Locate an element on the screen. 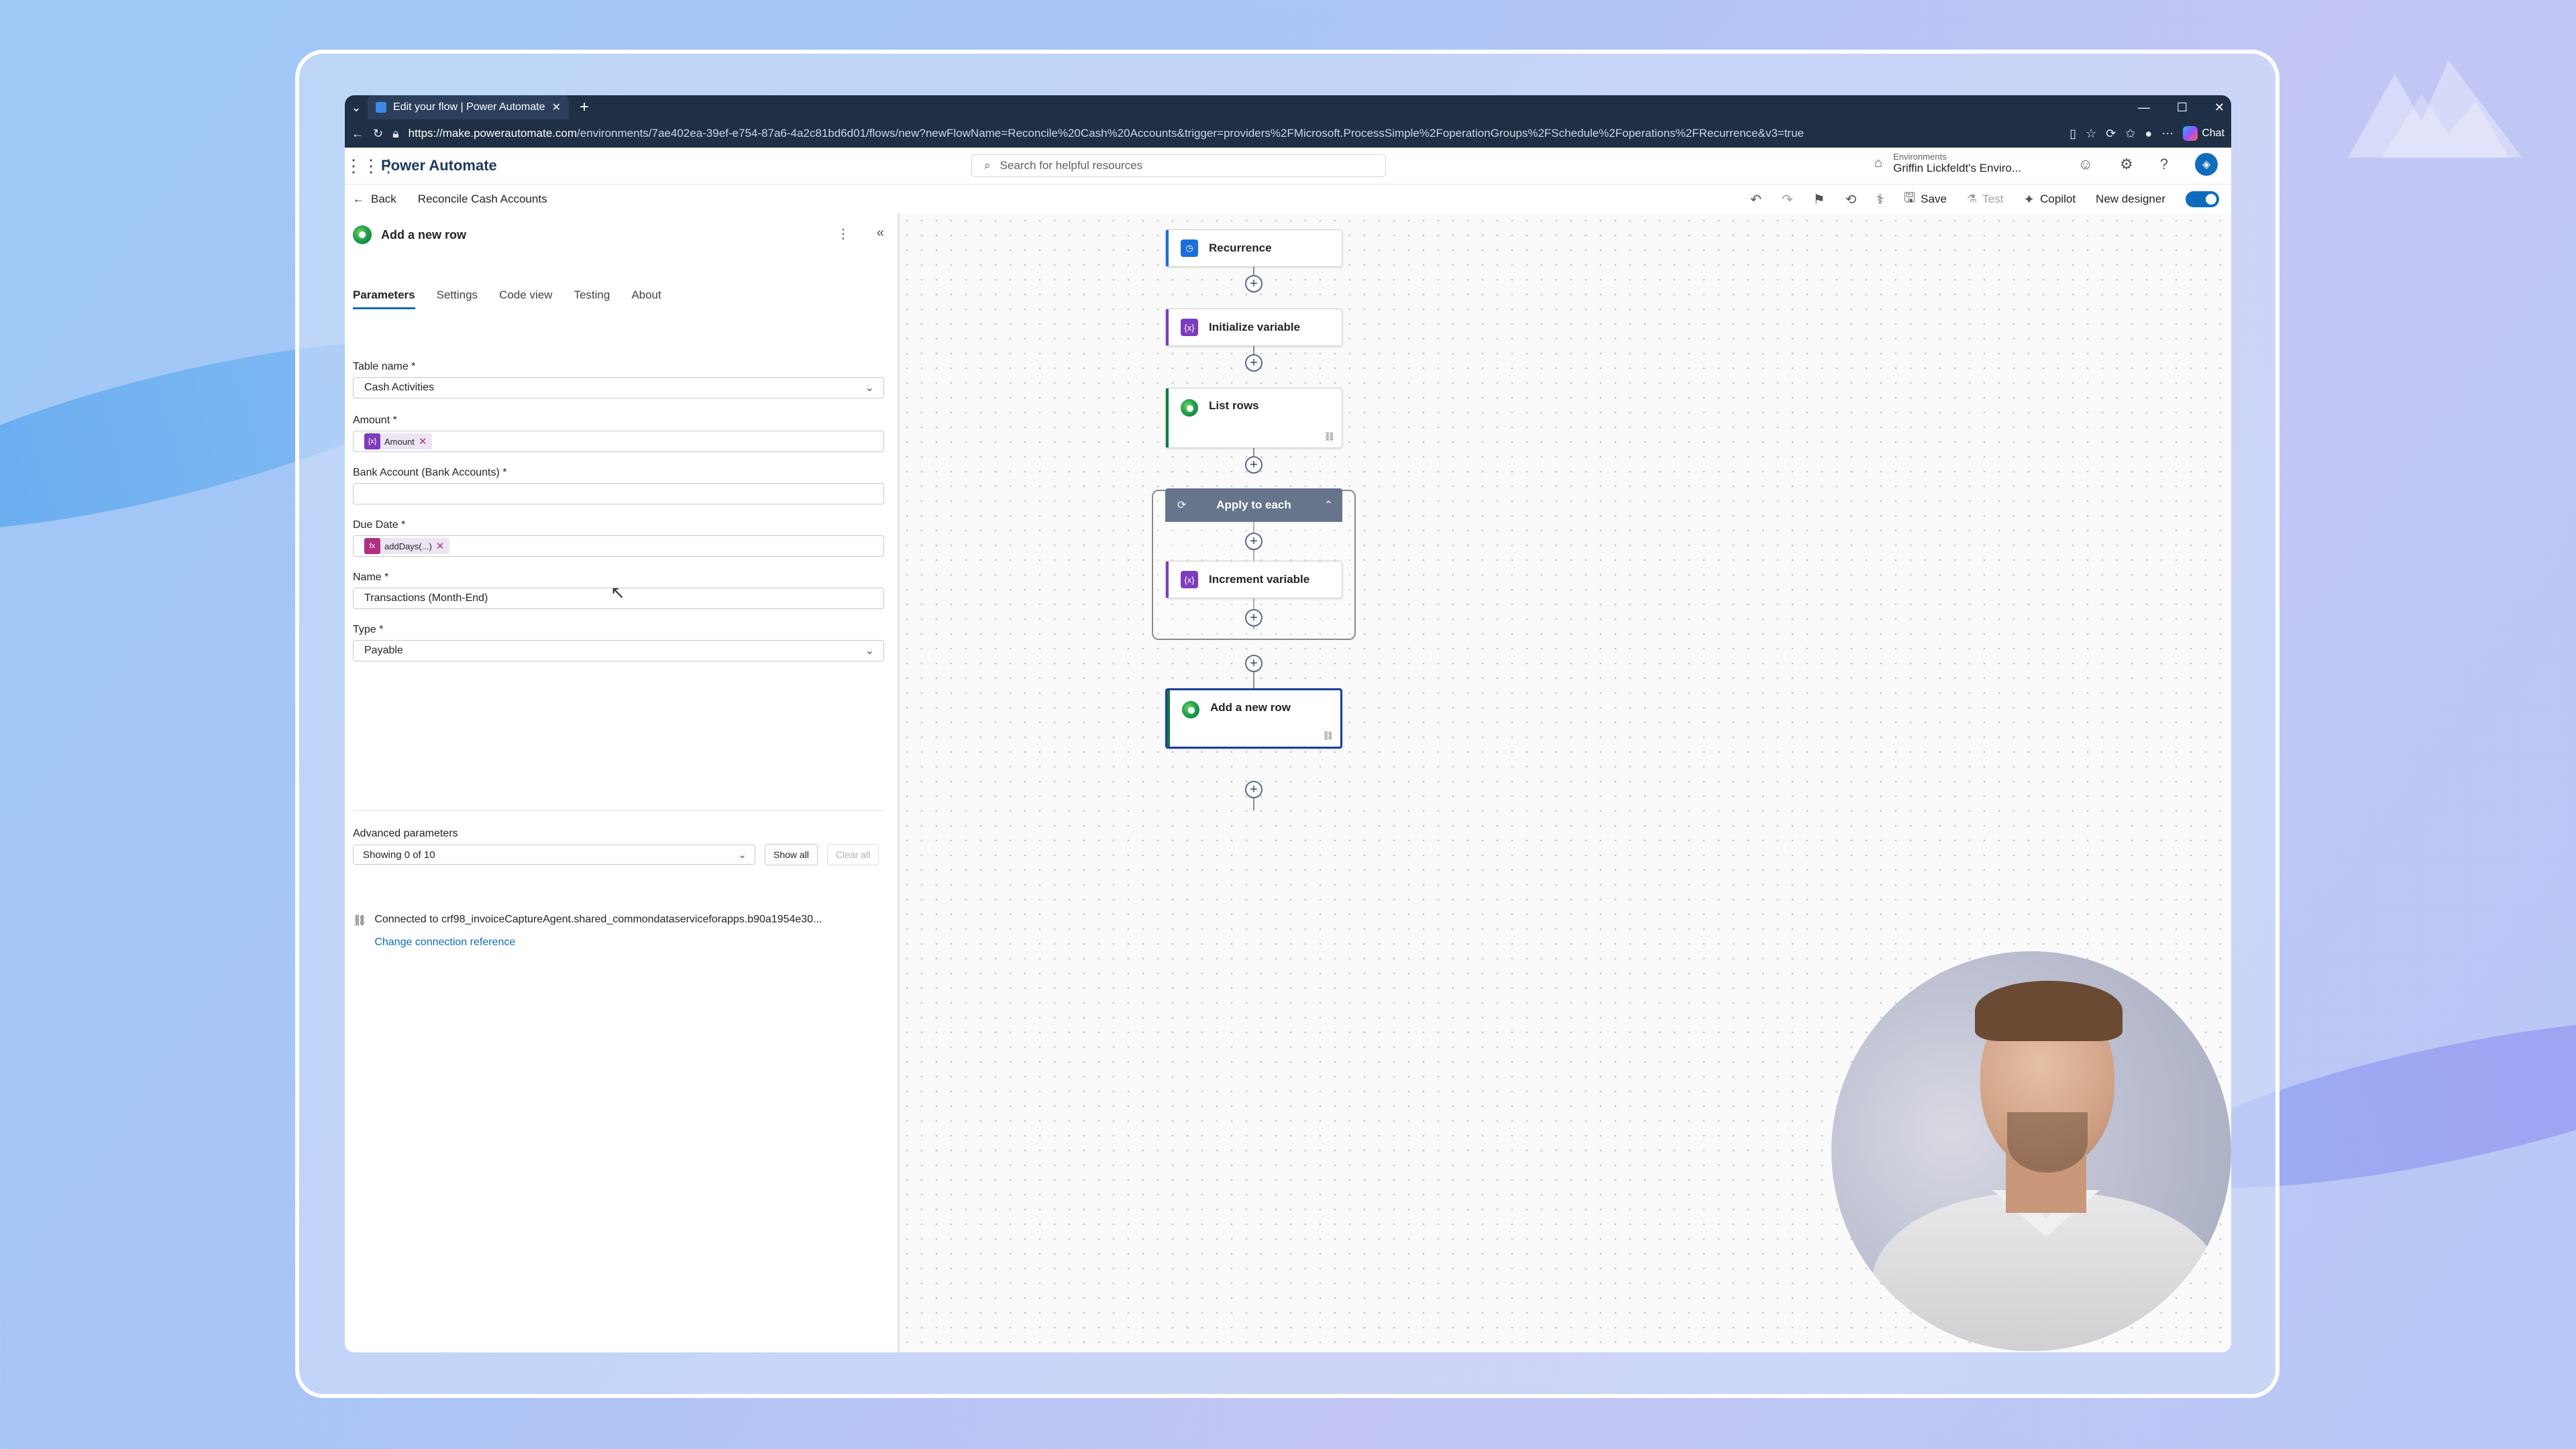 The height and width of the screenshot is (1449, 2576). brand-mountain-logo is located at coordinates (2435, 109).